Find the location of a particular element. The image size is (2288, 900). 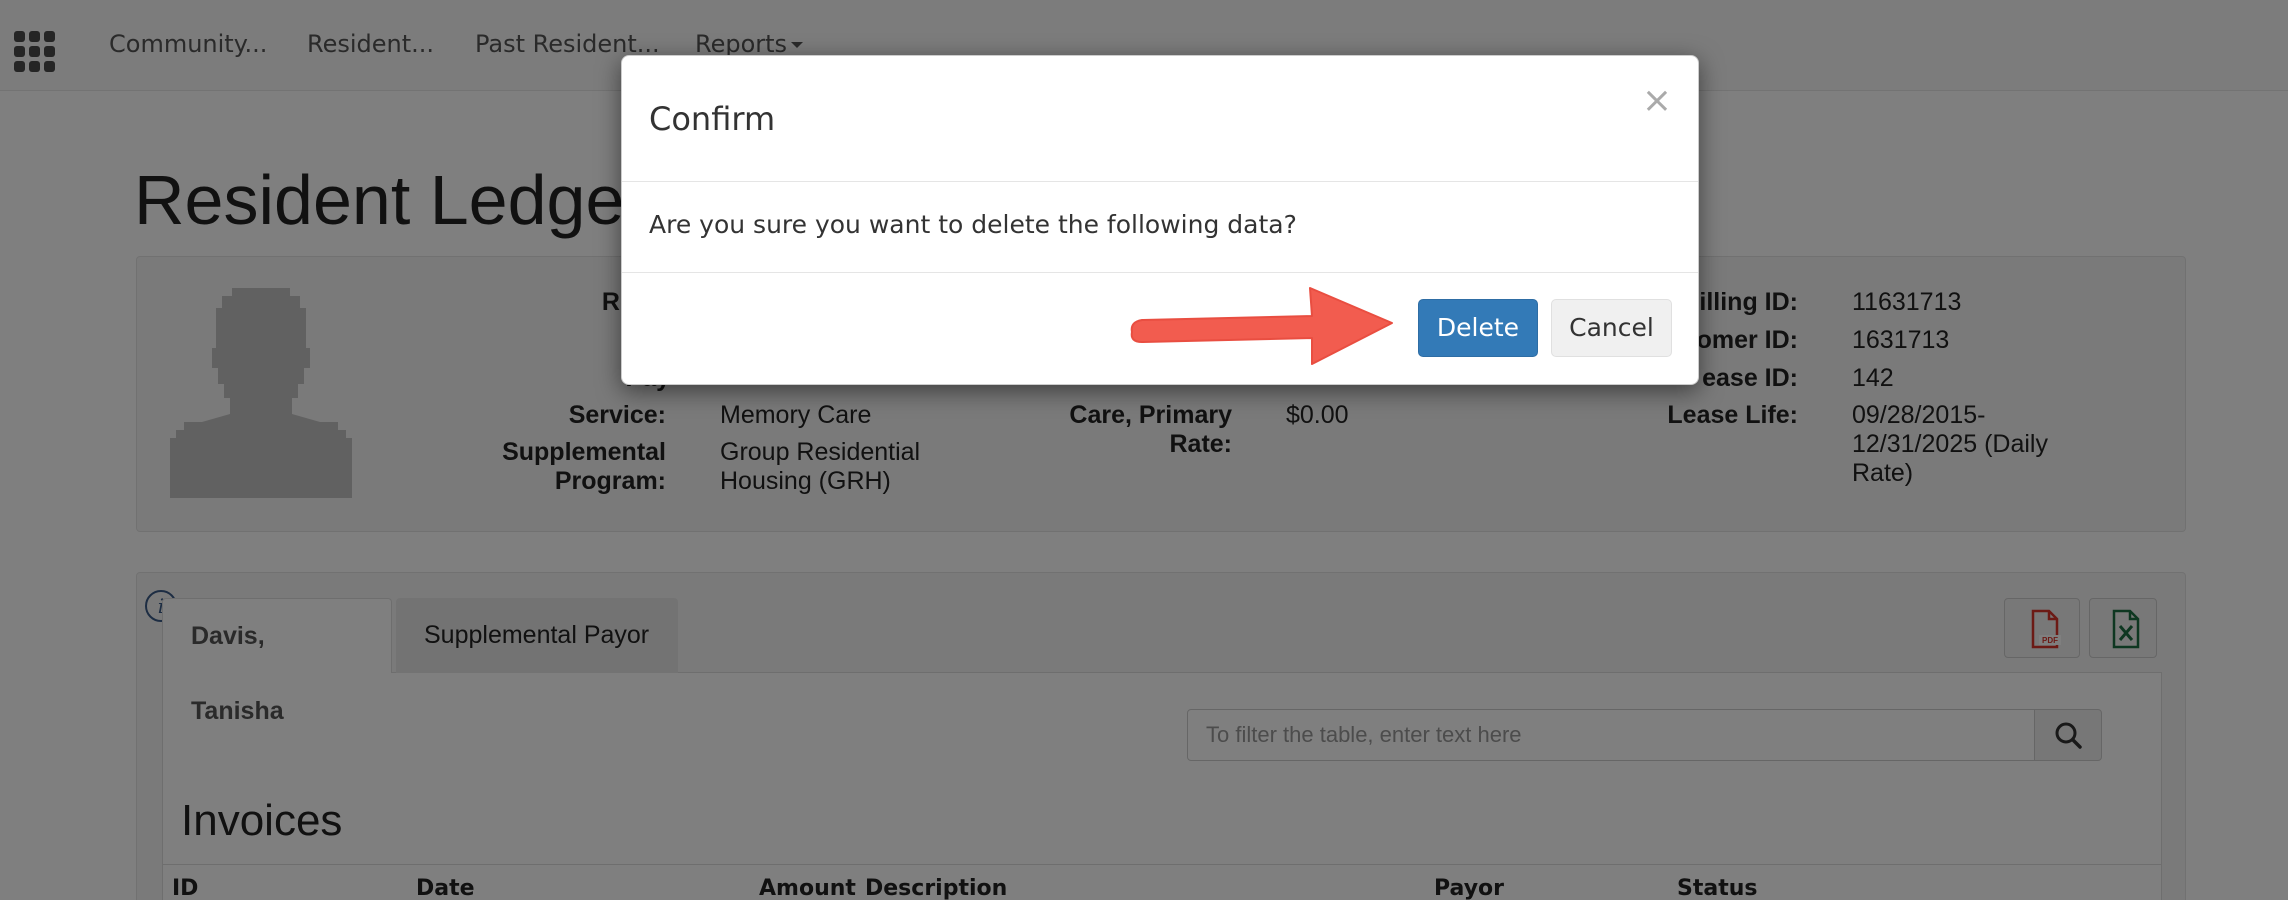

arrow-annotation is located at coordinates (1261, 326).